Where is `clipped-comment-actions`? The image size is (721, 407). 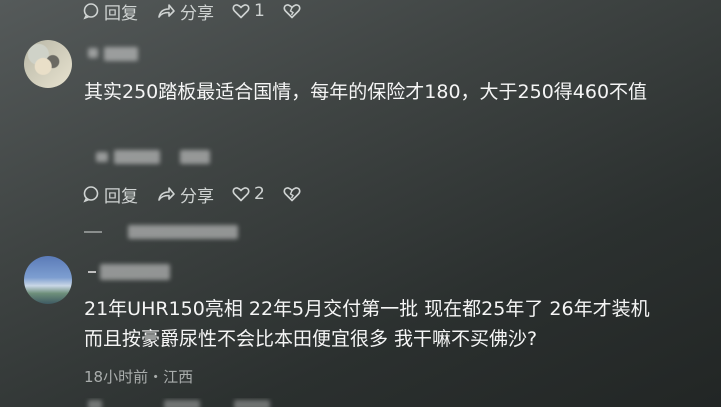 clipped-comment-actions is located at coordinates (194, 402).